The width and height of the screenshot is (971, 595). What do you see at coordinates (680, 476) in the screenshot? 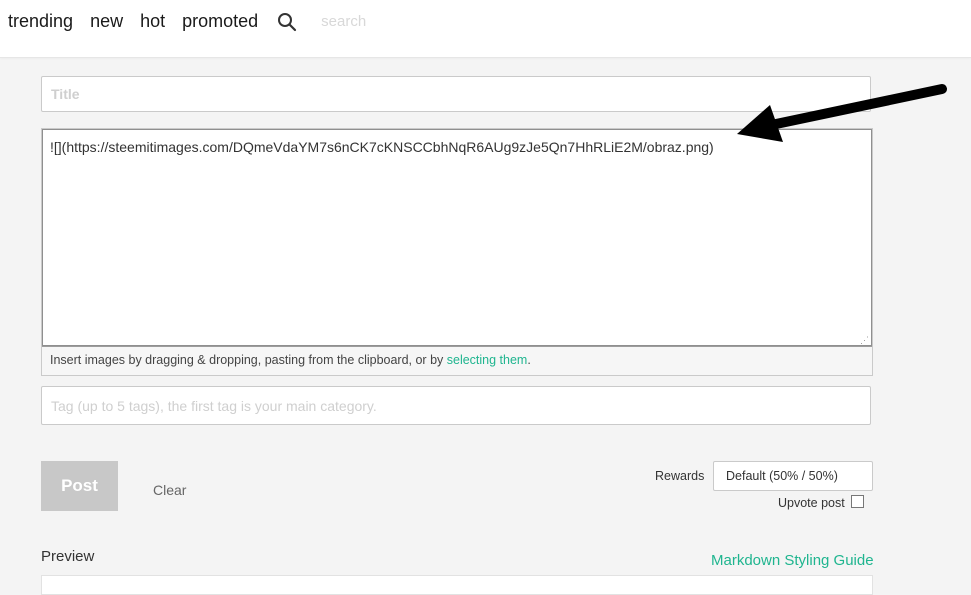
I see `rewards-label: Rewards` at bounding box center [680, 476].